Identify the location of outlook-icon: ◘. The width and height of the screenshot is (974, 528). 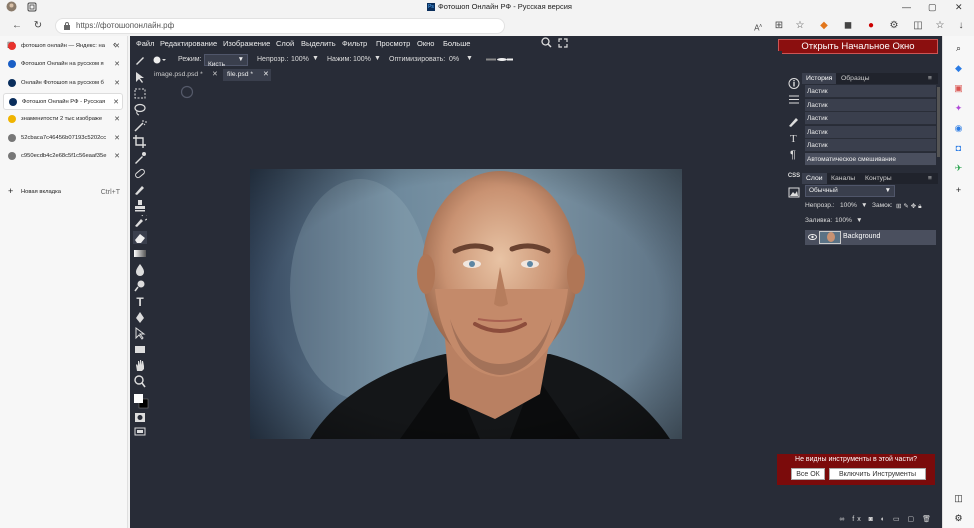
(958, 148).